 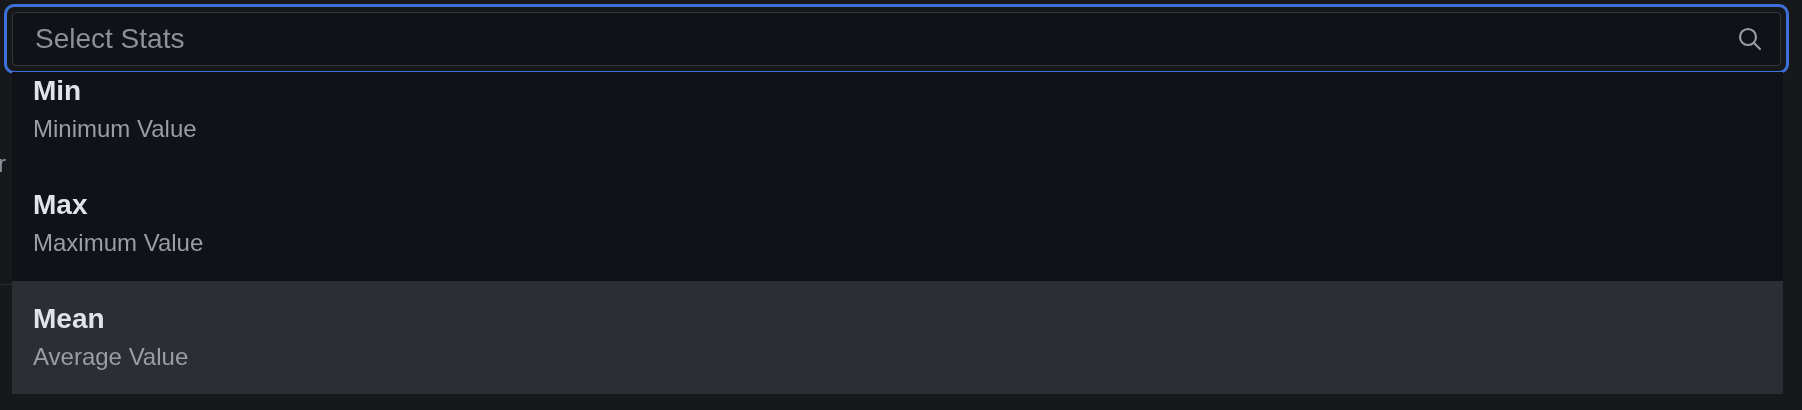 What do you see at coordinates (896, 39) in the screenshot?
I see `select-field: Select Stats` at bounding box center [896, 39].